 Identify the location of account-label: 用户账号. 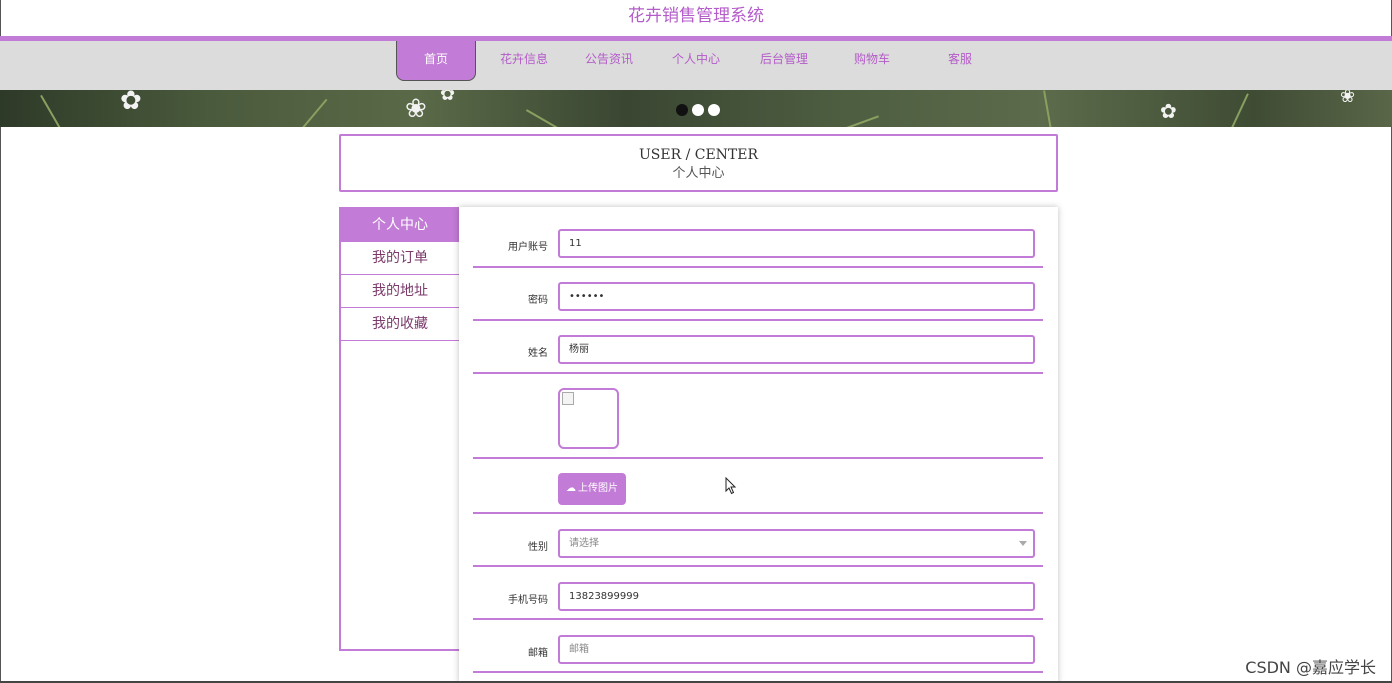
(528, 247).